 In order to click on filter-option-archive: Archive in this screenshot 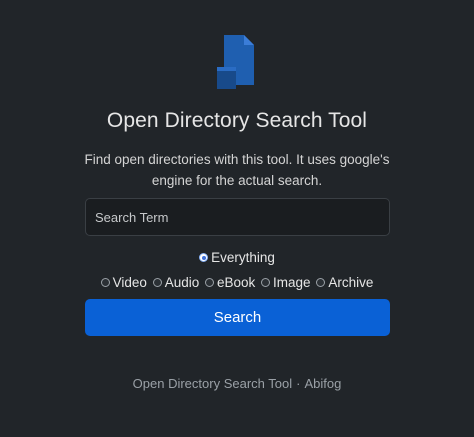, I will do `click(344, 282)`.